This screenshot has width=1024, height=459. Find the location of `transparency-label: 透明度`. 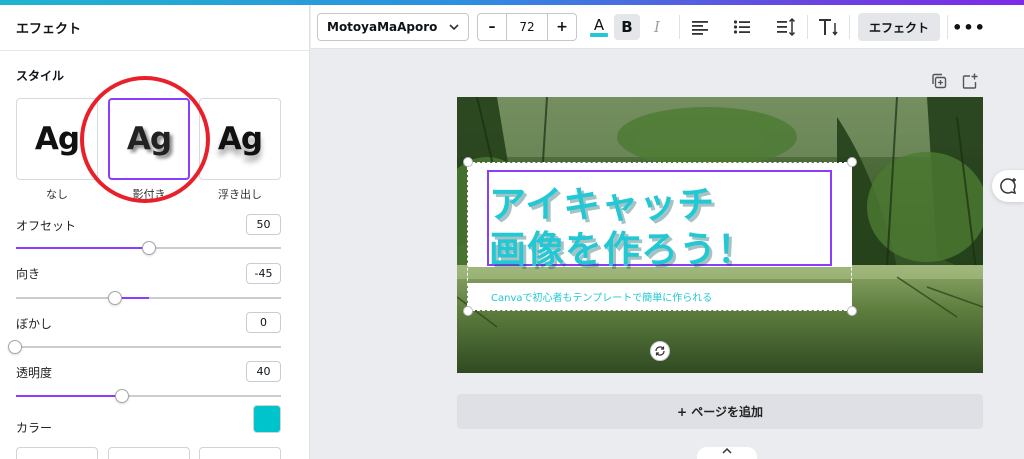

transparency-label: 透明度 is located at coordinates (34, 373).